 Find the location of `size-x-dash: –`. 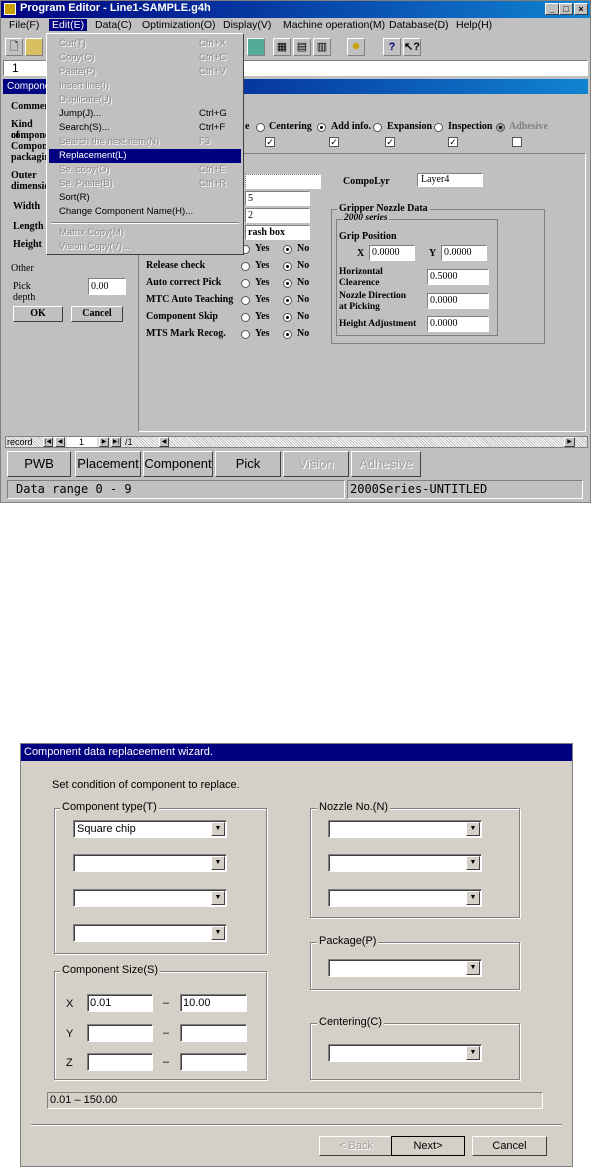

size-x-dash: – is located at coordinates (166, 1003).